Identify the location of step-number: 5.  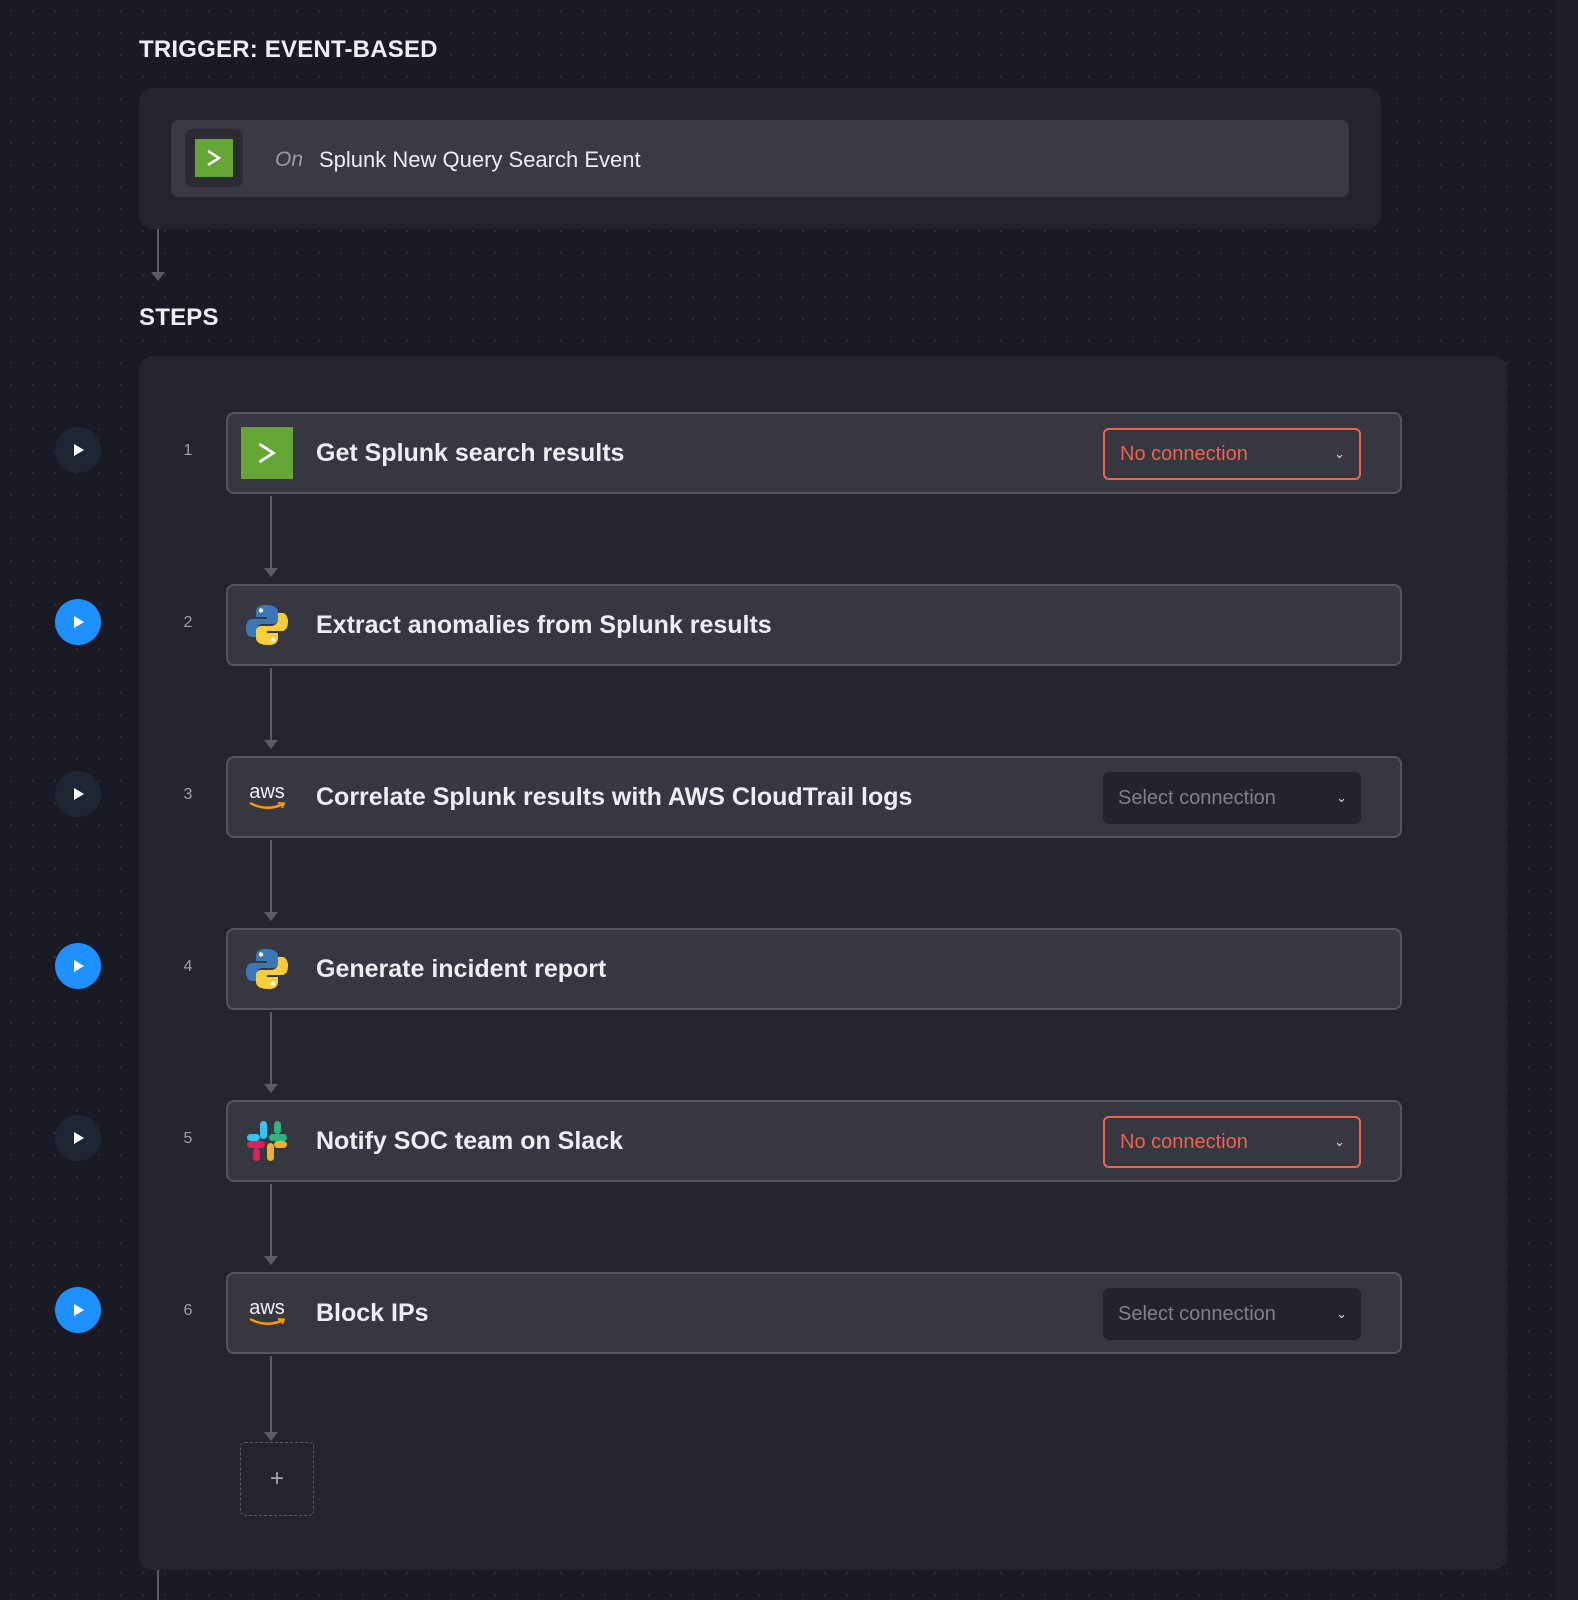
(188, 1138).